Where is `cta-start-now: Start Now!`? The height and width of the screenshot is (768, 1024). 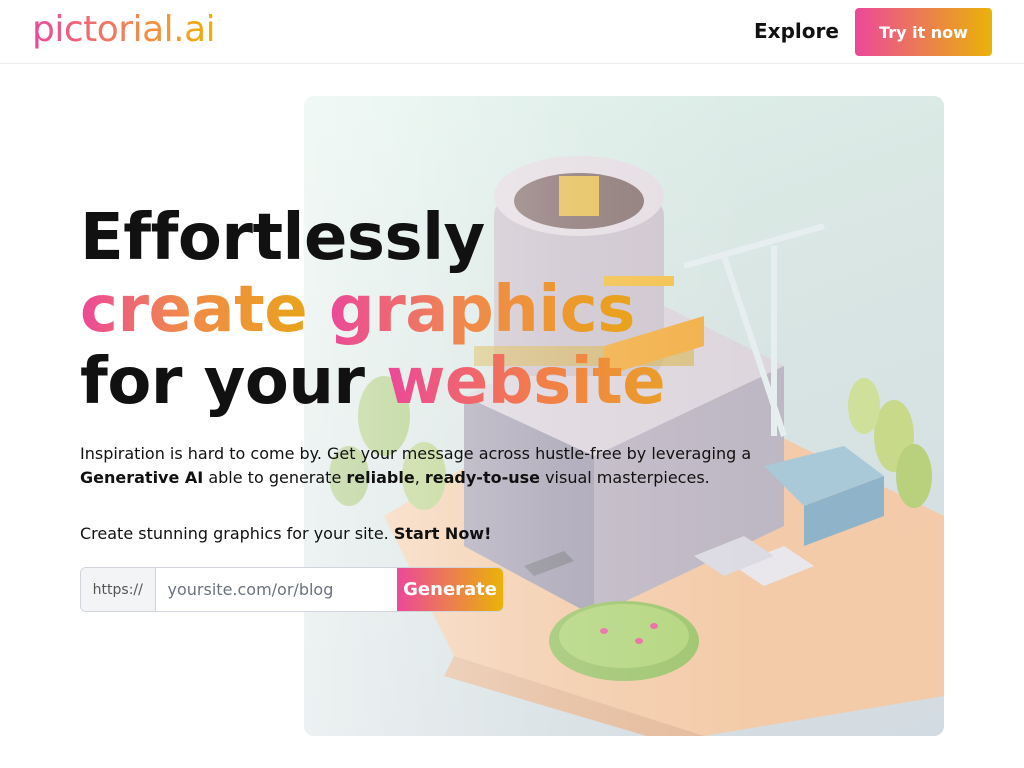 cta-start-now: Start Now! is located at coordinates (442, 533).